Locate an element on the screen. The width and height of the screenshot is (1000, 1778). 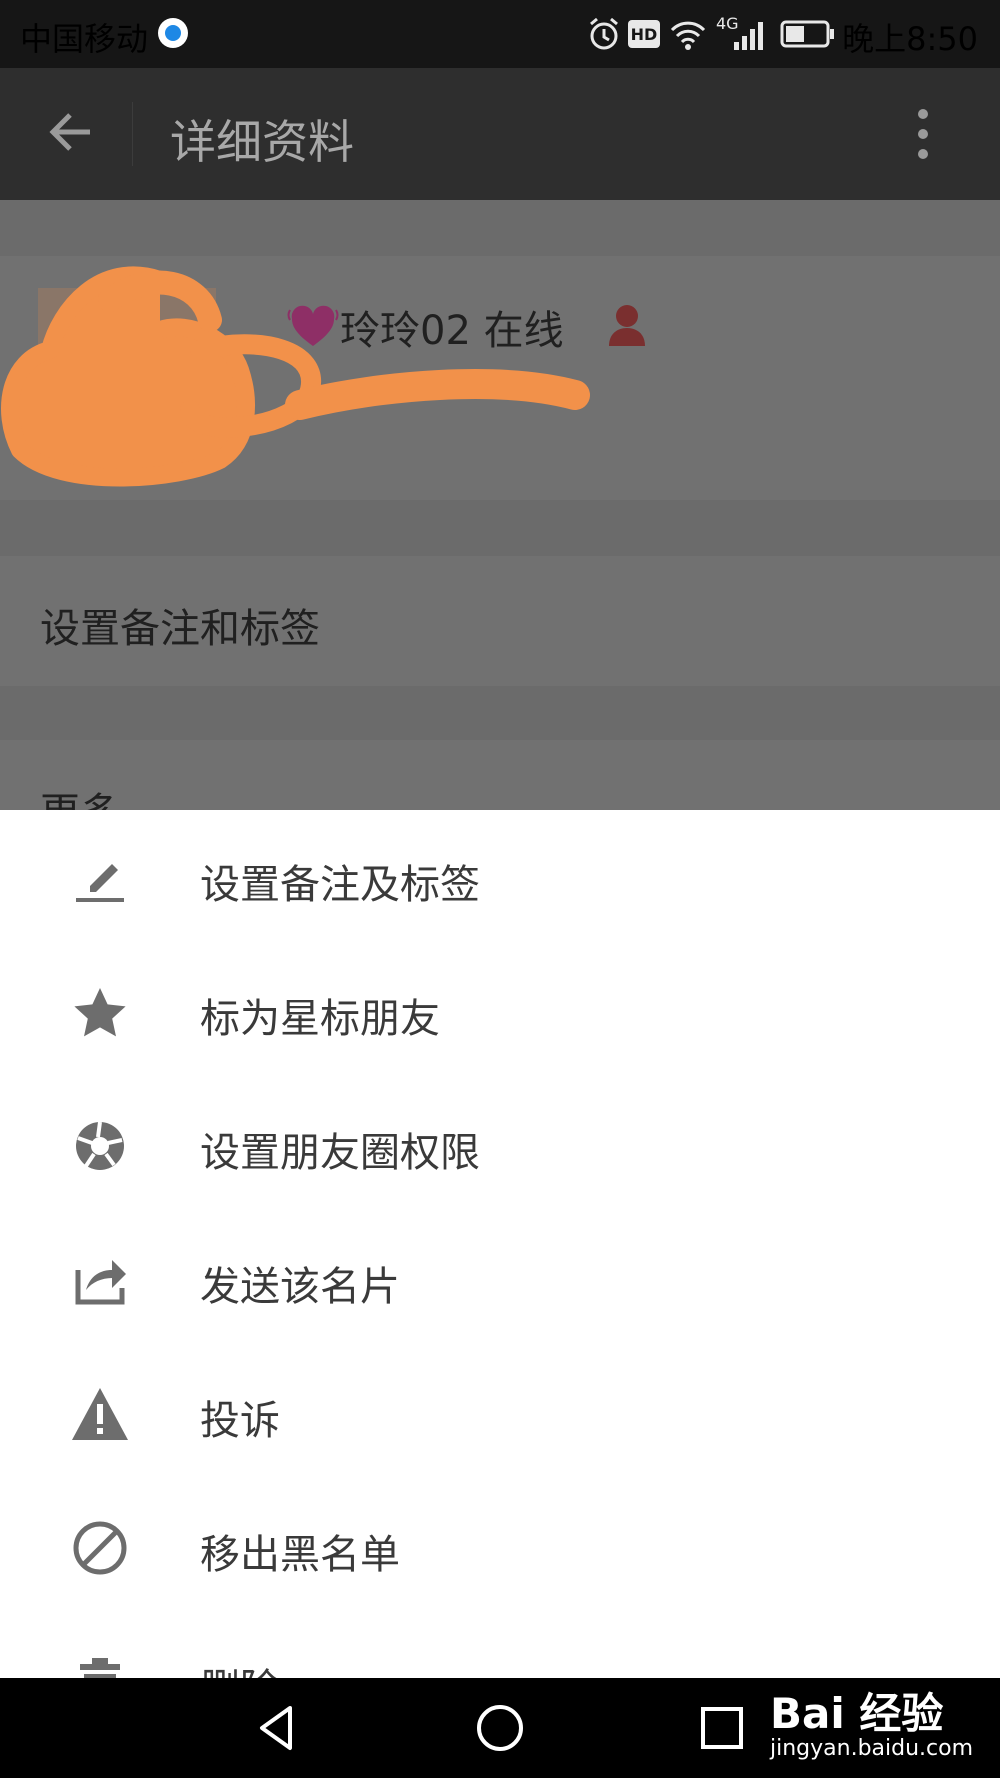
watermark-url: jingyan.baidu.com is located at coordinates (872, 1748).